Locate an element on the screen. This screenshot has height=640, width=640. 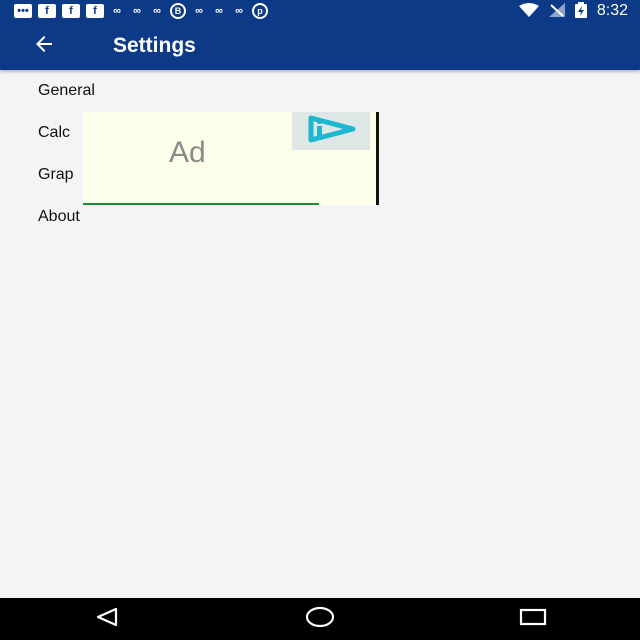
home-circle-icon is located at coordinates (320, 619).